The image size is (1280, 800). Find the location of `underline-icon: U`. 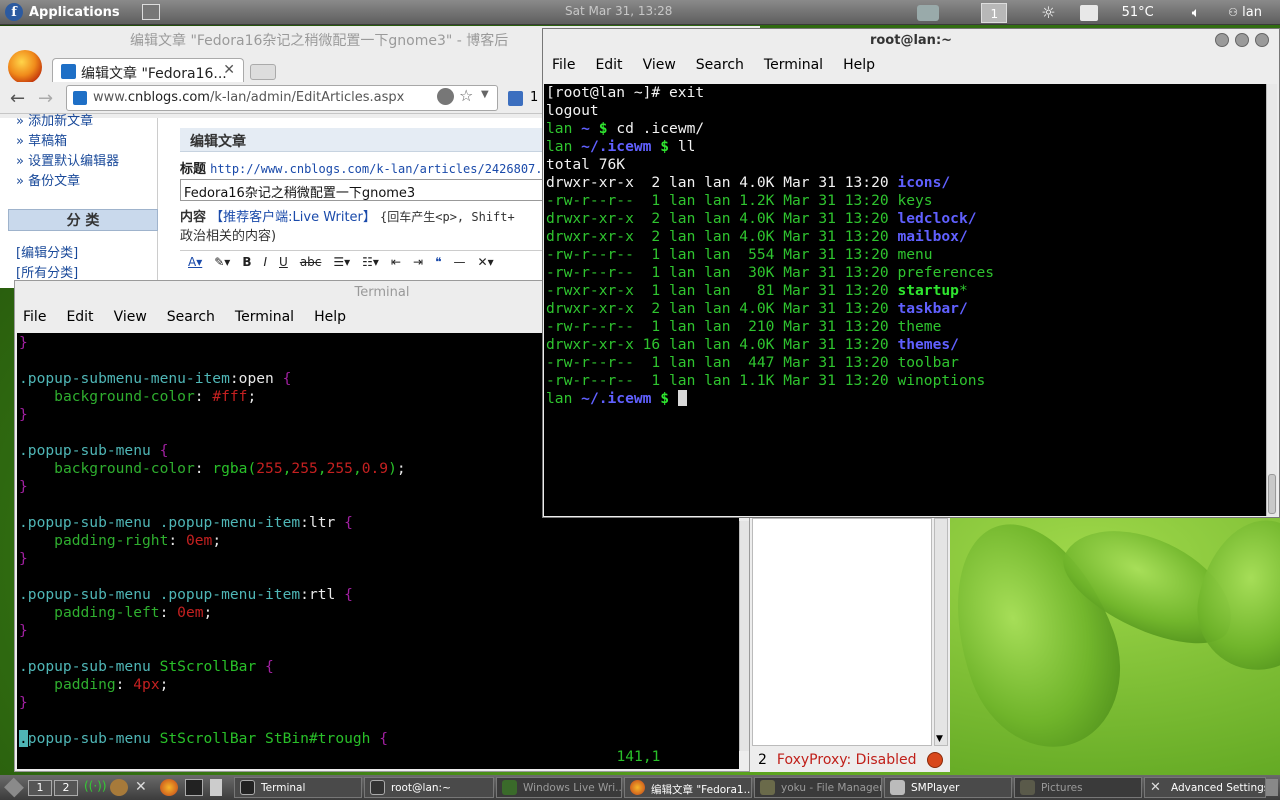

underline-icon: U is located at coordinates (283, 262).